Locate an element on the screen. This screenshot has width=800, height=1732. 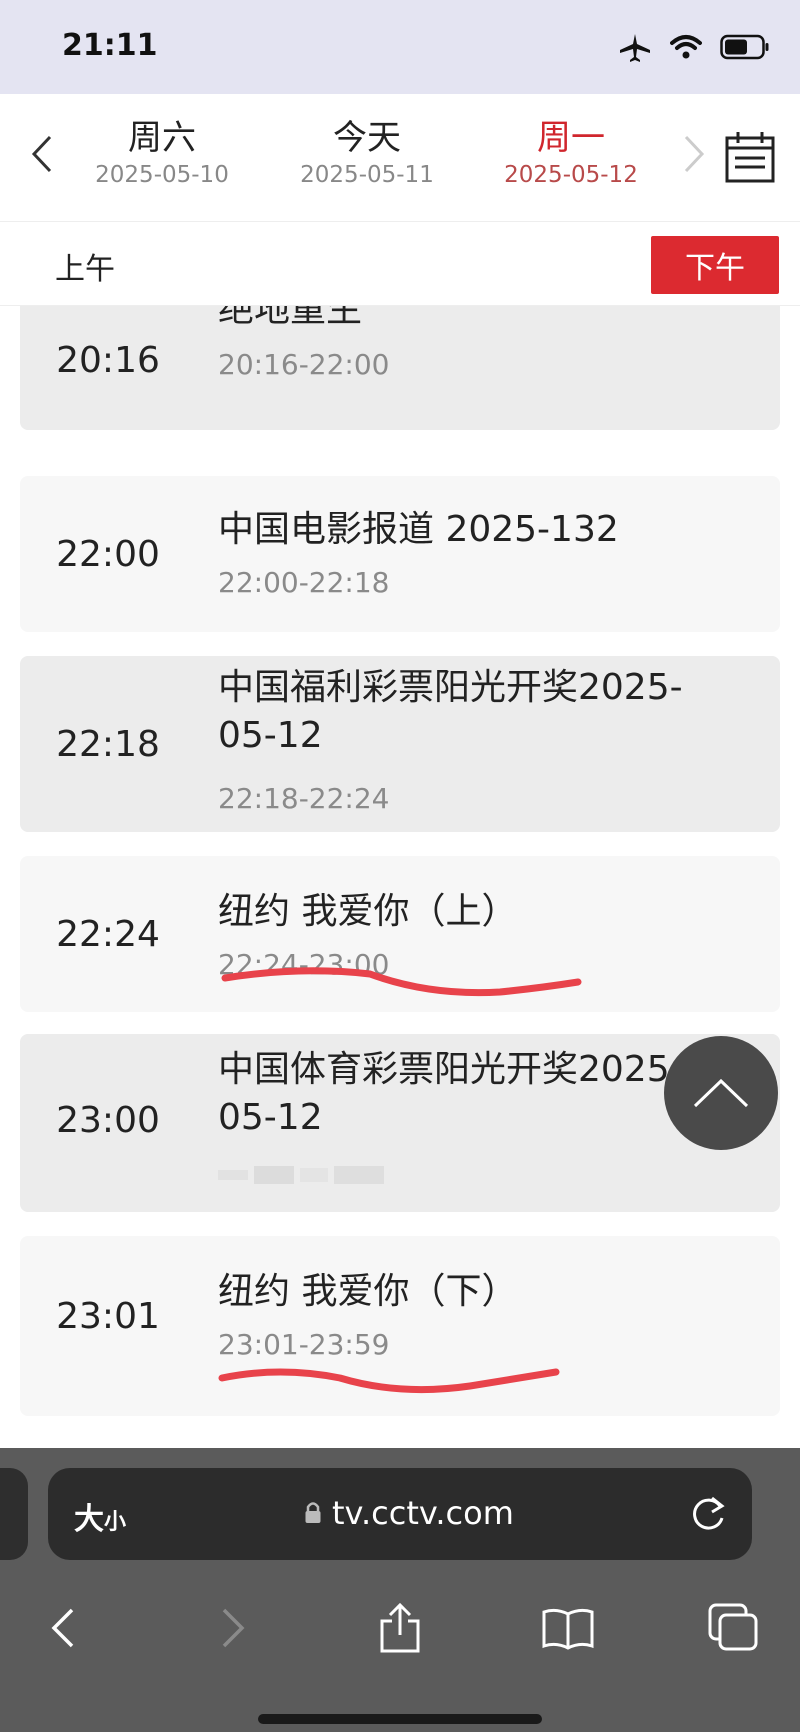
program-title: 中国电影报道 2025-132 is located at coordinates (418, 529).